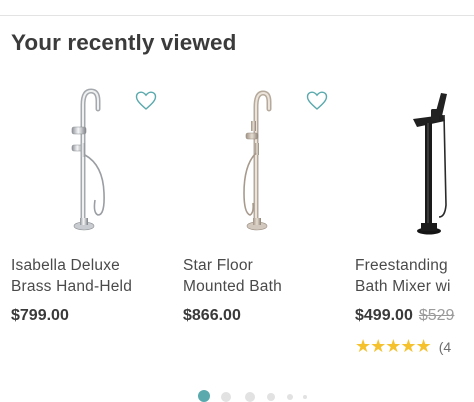 The height and width of the screenshot is (402, 474). I want to click on product-image, so click(414, 165).